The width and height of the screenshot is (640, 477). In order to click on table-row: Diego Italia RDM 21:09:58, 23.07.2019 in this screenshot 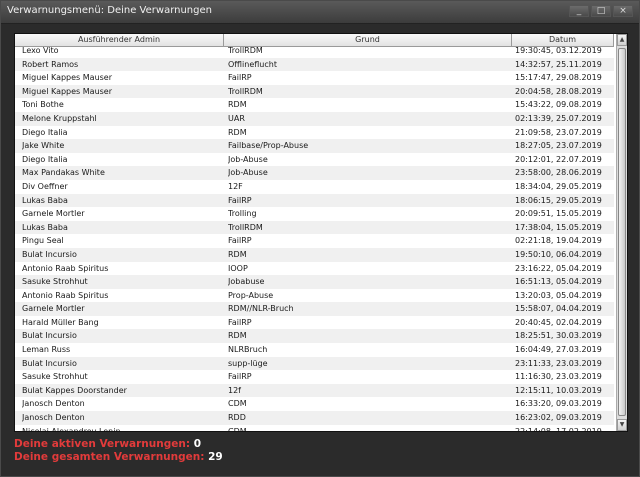, I will do `click(314, 132)`.